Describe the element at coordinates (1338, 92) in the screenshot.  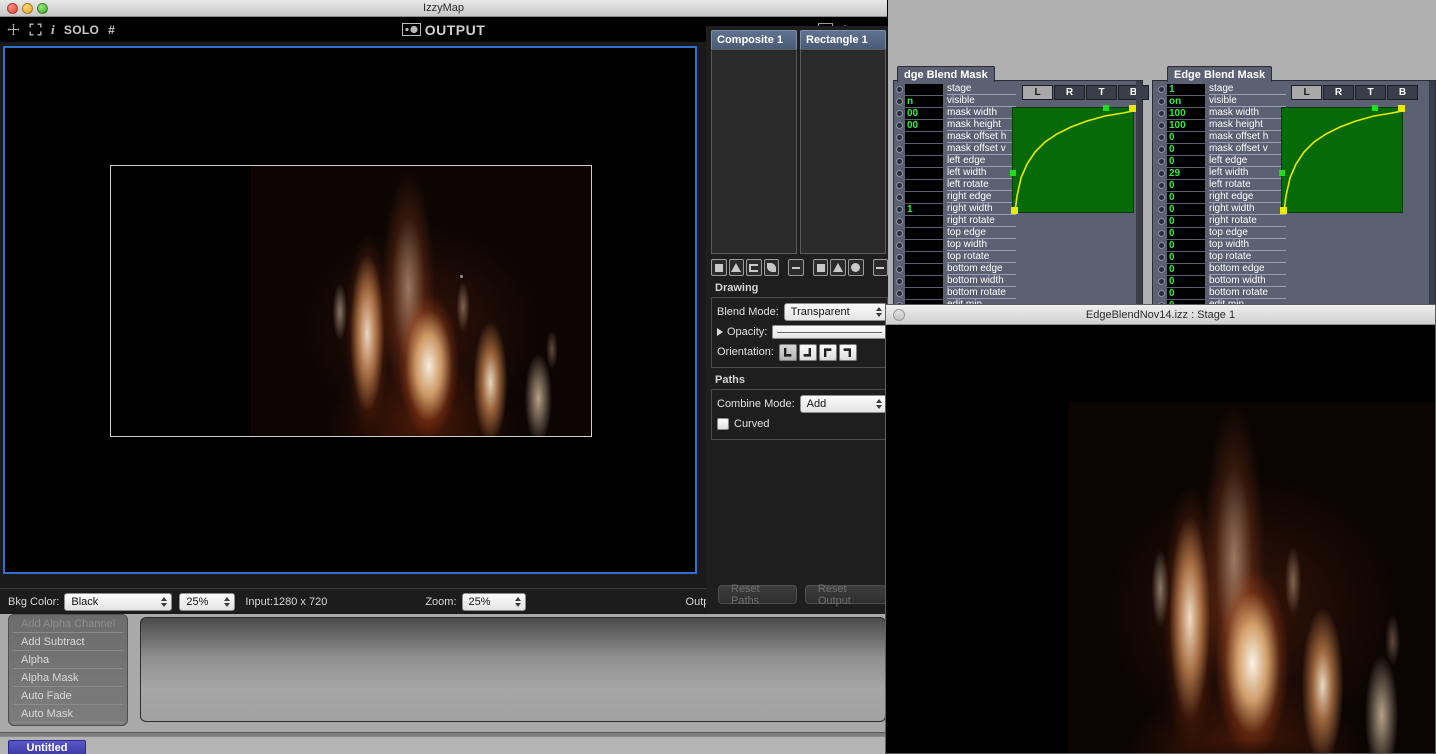
I see `edge-tab-right: R` at that location.